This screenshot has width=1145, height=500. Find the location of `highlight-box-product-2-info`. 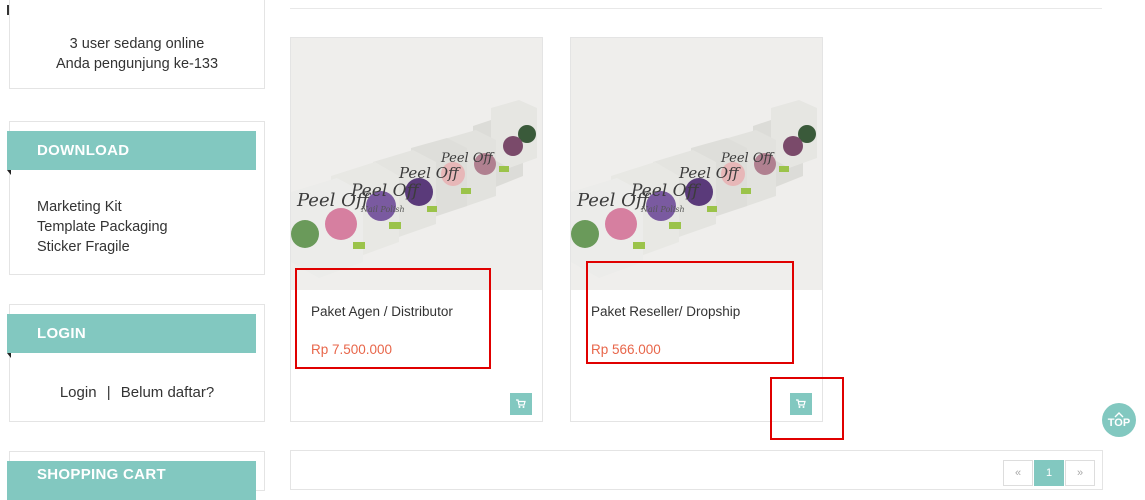

highlight-box-product-2-info is located at coordinates (690, 312).